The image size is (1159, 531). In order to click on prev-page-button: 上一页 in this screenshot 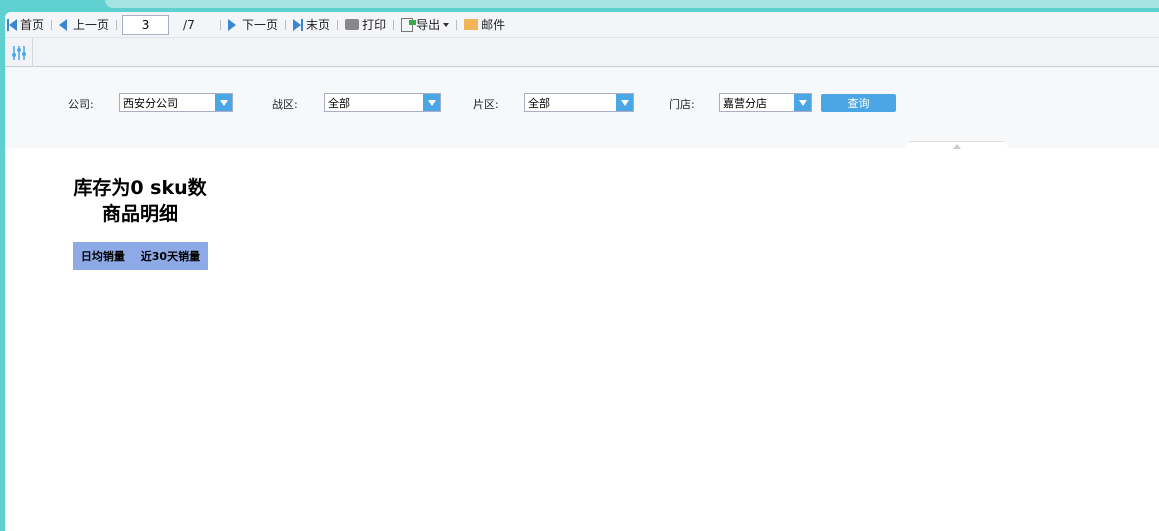, I will do `click(84, 24)`.